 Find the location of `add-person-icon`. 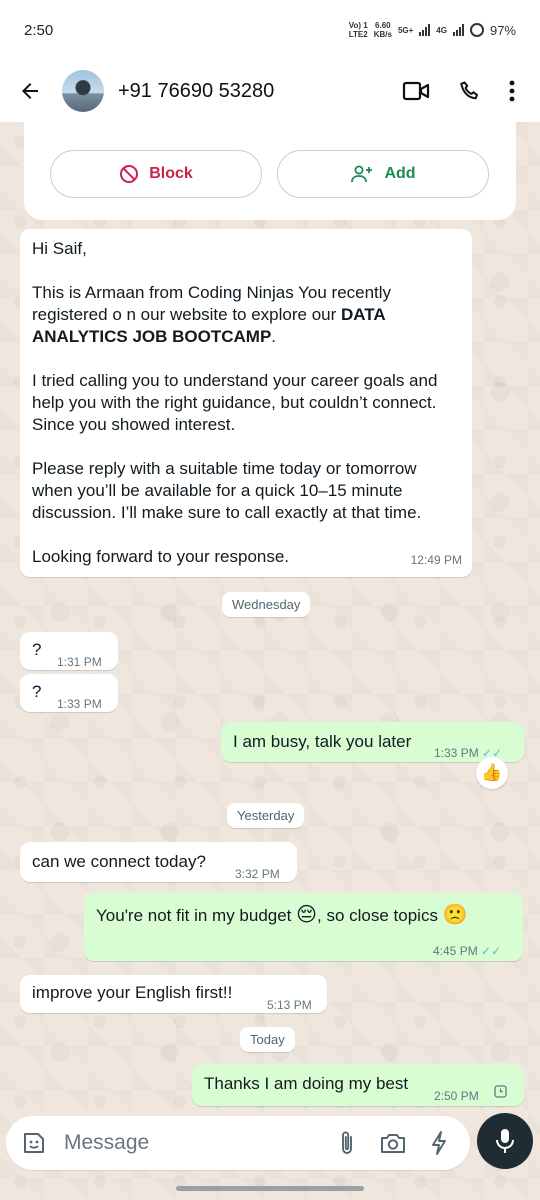

add-person-icon is located at coordinates (362, 174).